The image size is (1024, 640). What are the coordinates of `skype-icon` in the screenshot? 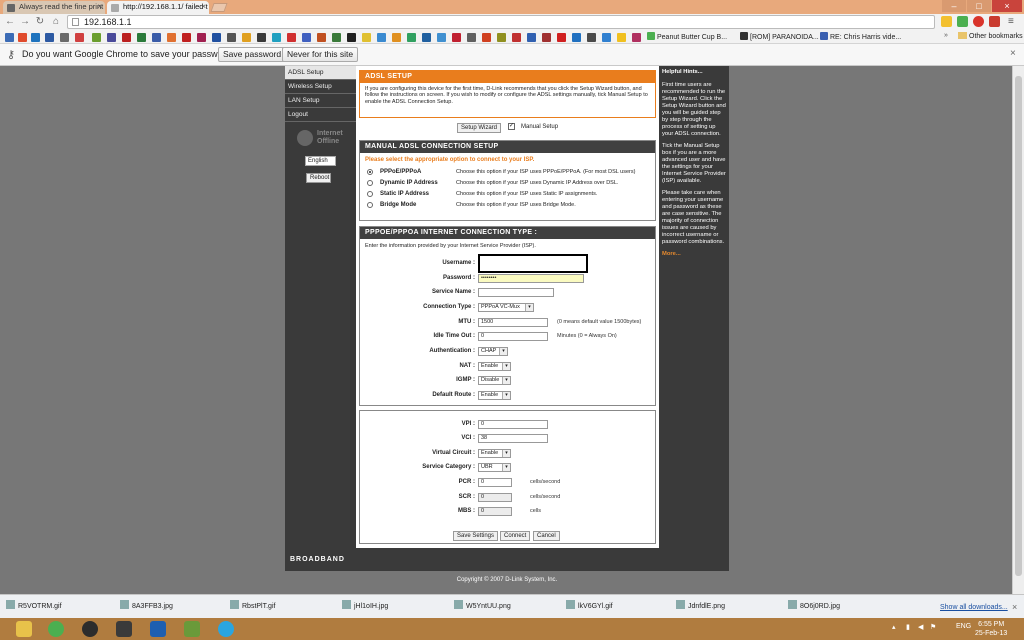 It's located at (226, 629).